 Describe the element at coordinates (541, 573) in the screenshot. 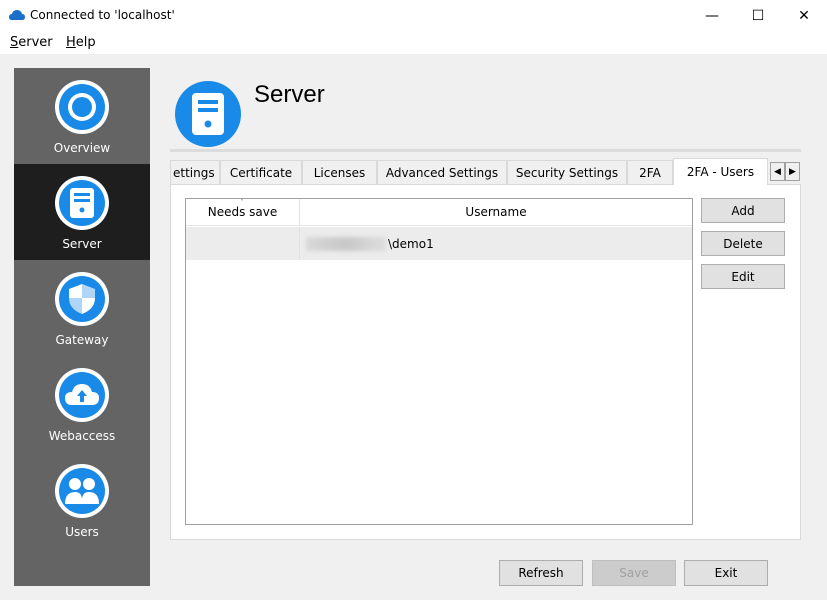

I see `refresh-button: Refresh` at that location.